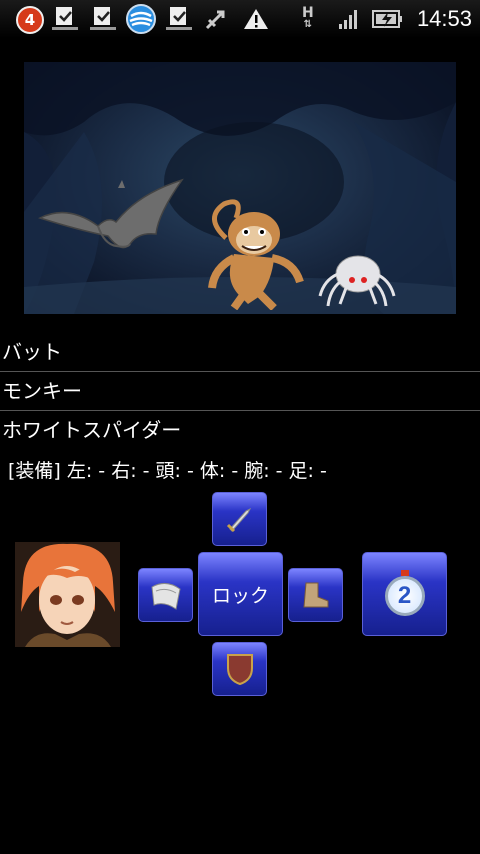 Image resolution: width=480 pixels, height=854 pixels. I want to click on sword-icon, so click(238, 520).